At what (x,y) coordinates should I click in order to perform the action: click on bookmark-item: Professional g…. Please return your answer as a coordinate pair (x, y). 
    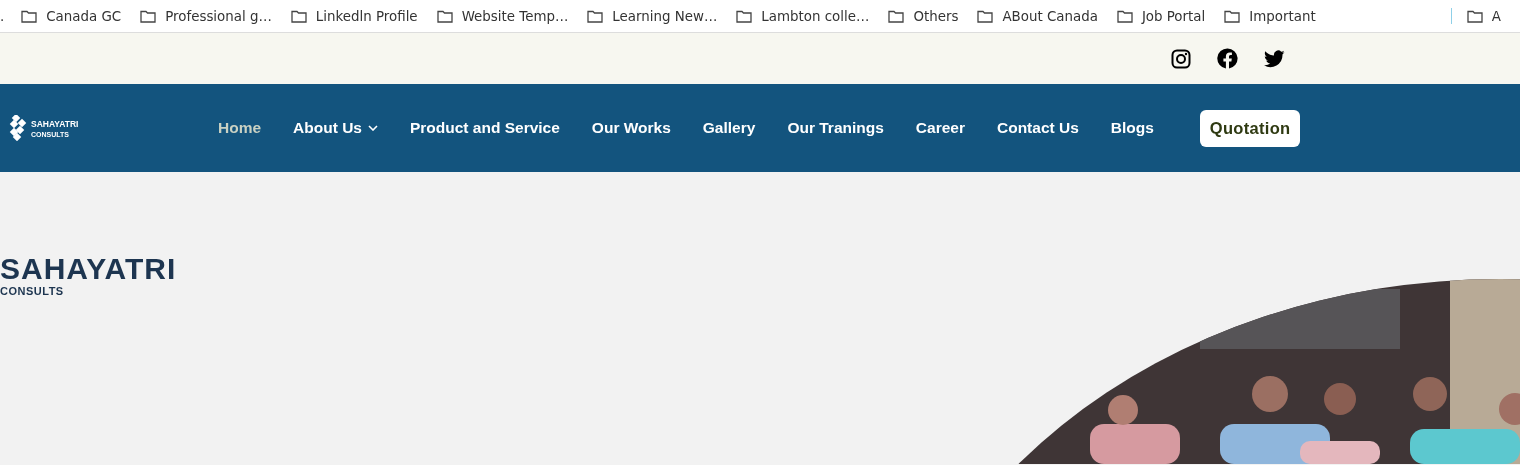
    Looking at the image, I should click on (206, 16).